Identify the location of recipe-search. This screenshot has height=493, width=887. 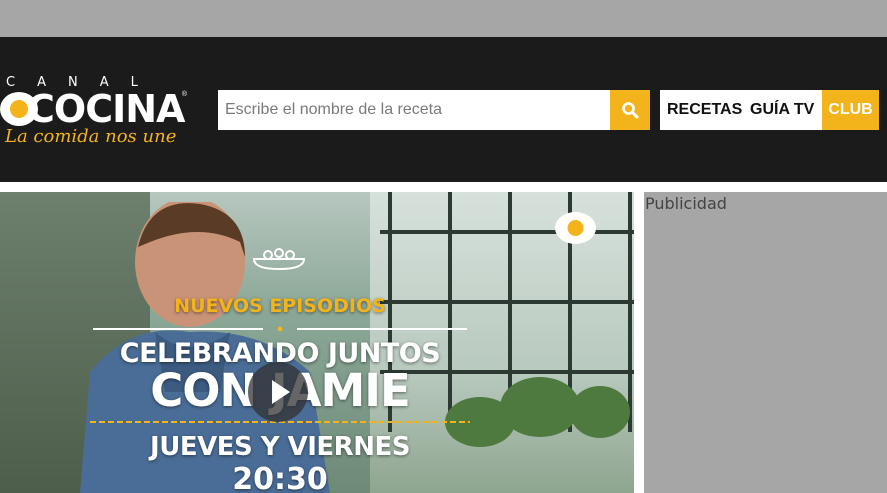
(434, 110).